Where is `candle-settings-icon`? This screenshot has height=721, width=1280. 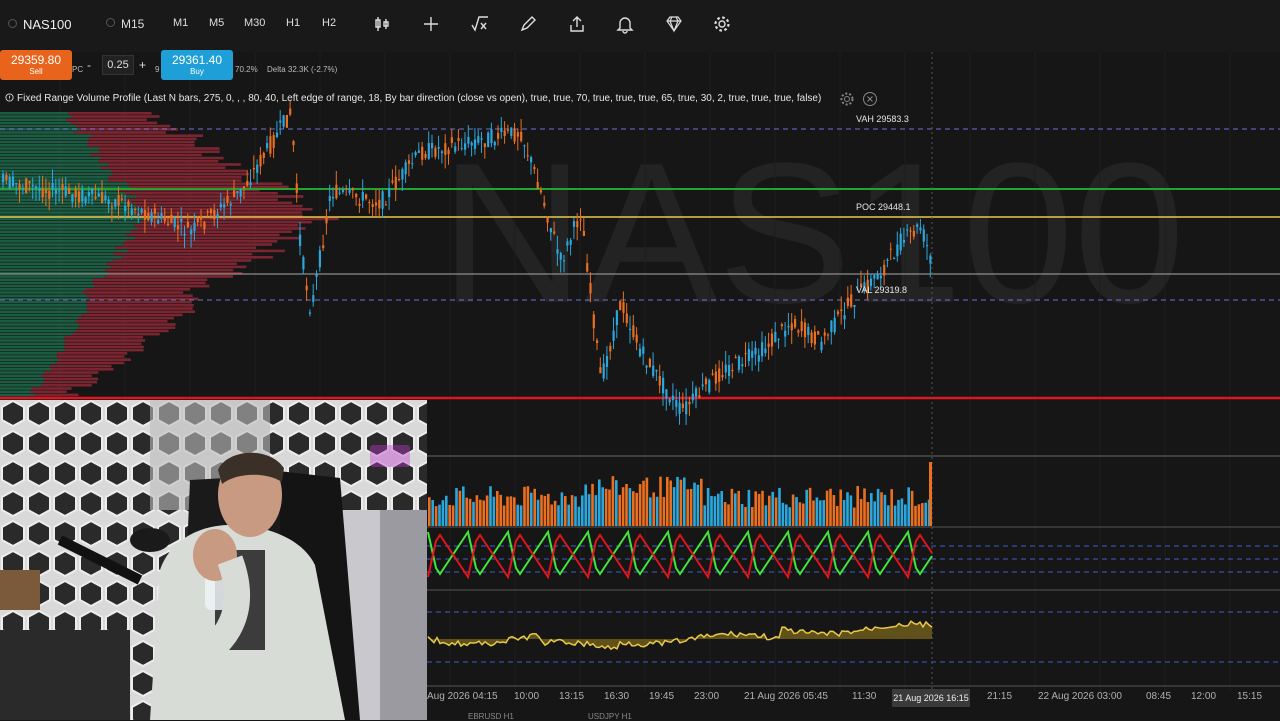 candle-settings-icon is located at coordinates (382, 24).